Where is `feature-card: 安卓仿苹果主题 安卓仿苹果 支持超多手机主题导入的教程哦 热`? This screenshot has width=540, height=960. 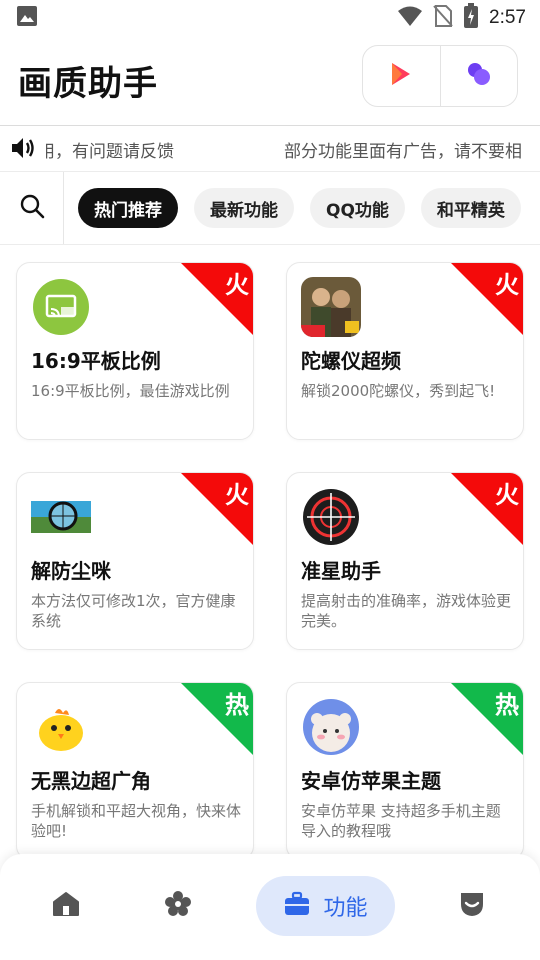
feature-card: 安卓仿苹果主题 安卓仿苹果 支持超多手机主题导入的教程哦 热 is located at coordinates (405, 771).